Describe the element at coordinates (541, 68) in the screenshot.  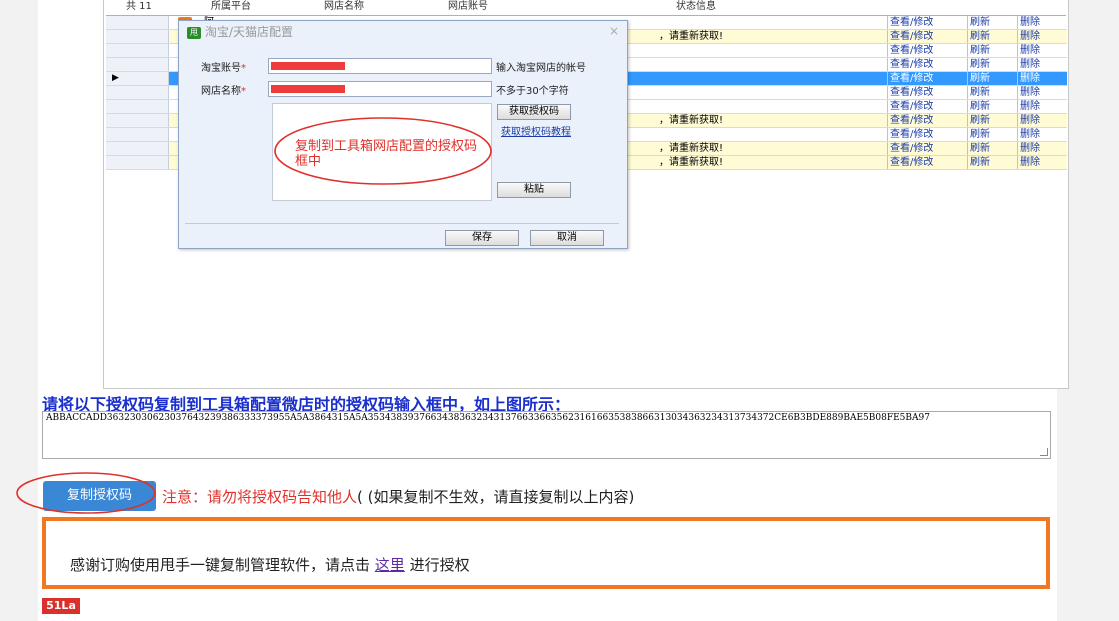
I see `account-hint: 输入淘宝网店的帐号` at that location.